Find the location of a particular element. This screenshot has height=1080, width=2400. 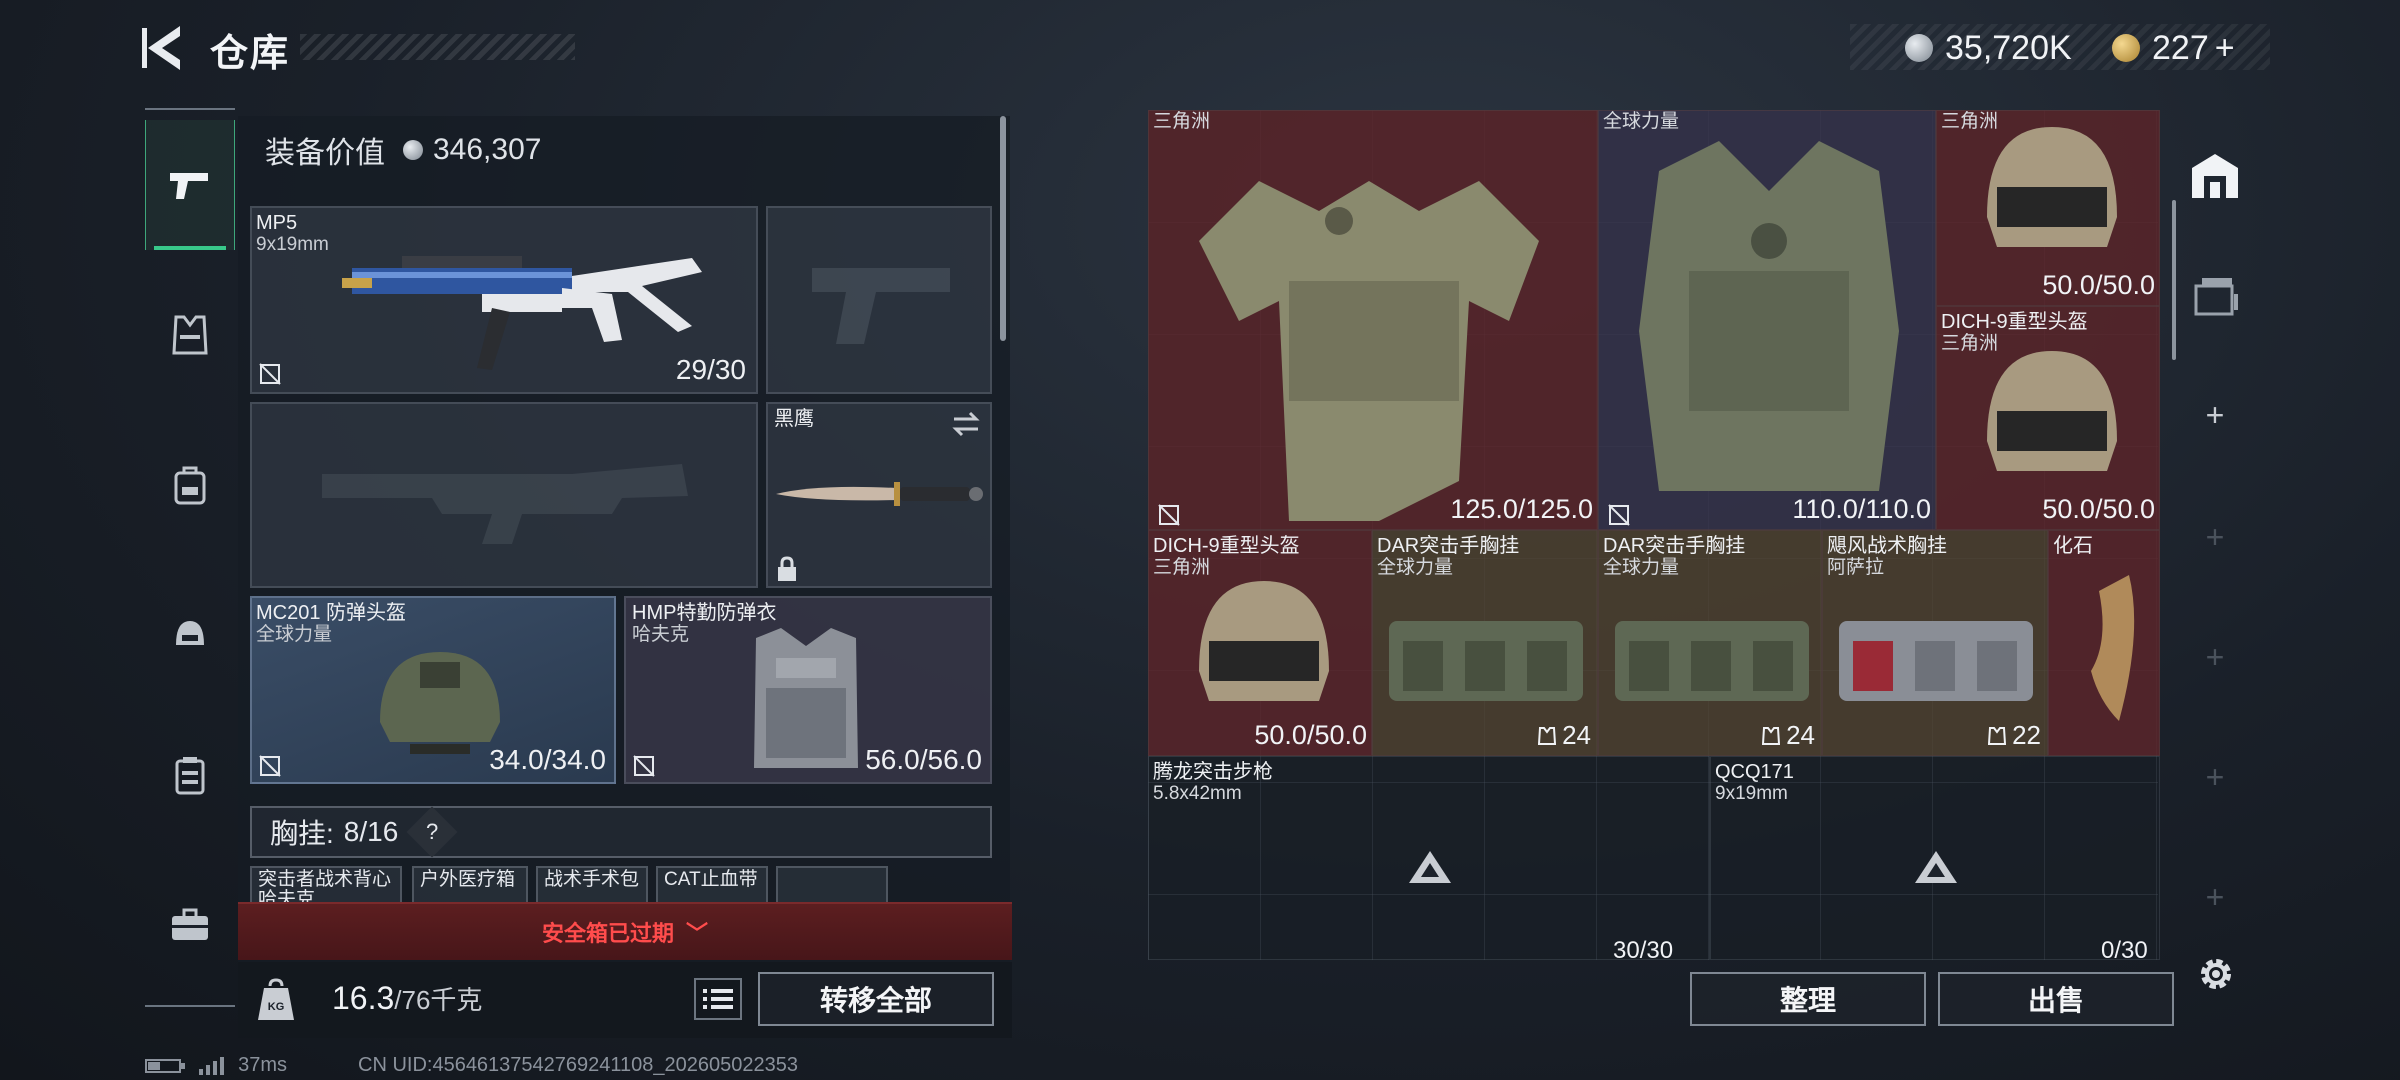

storage-box-icon is located at coordinates (2216, 297).